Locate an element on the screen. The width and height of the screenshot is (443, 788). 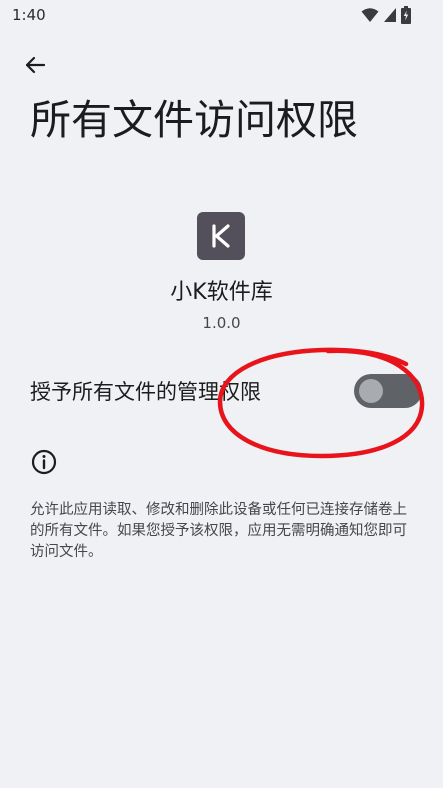
app-version: 1.0.0 is located at coordinates (221, 323).